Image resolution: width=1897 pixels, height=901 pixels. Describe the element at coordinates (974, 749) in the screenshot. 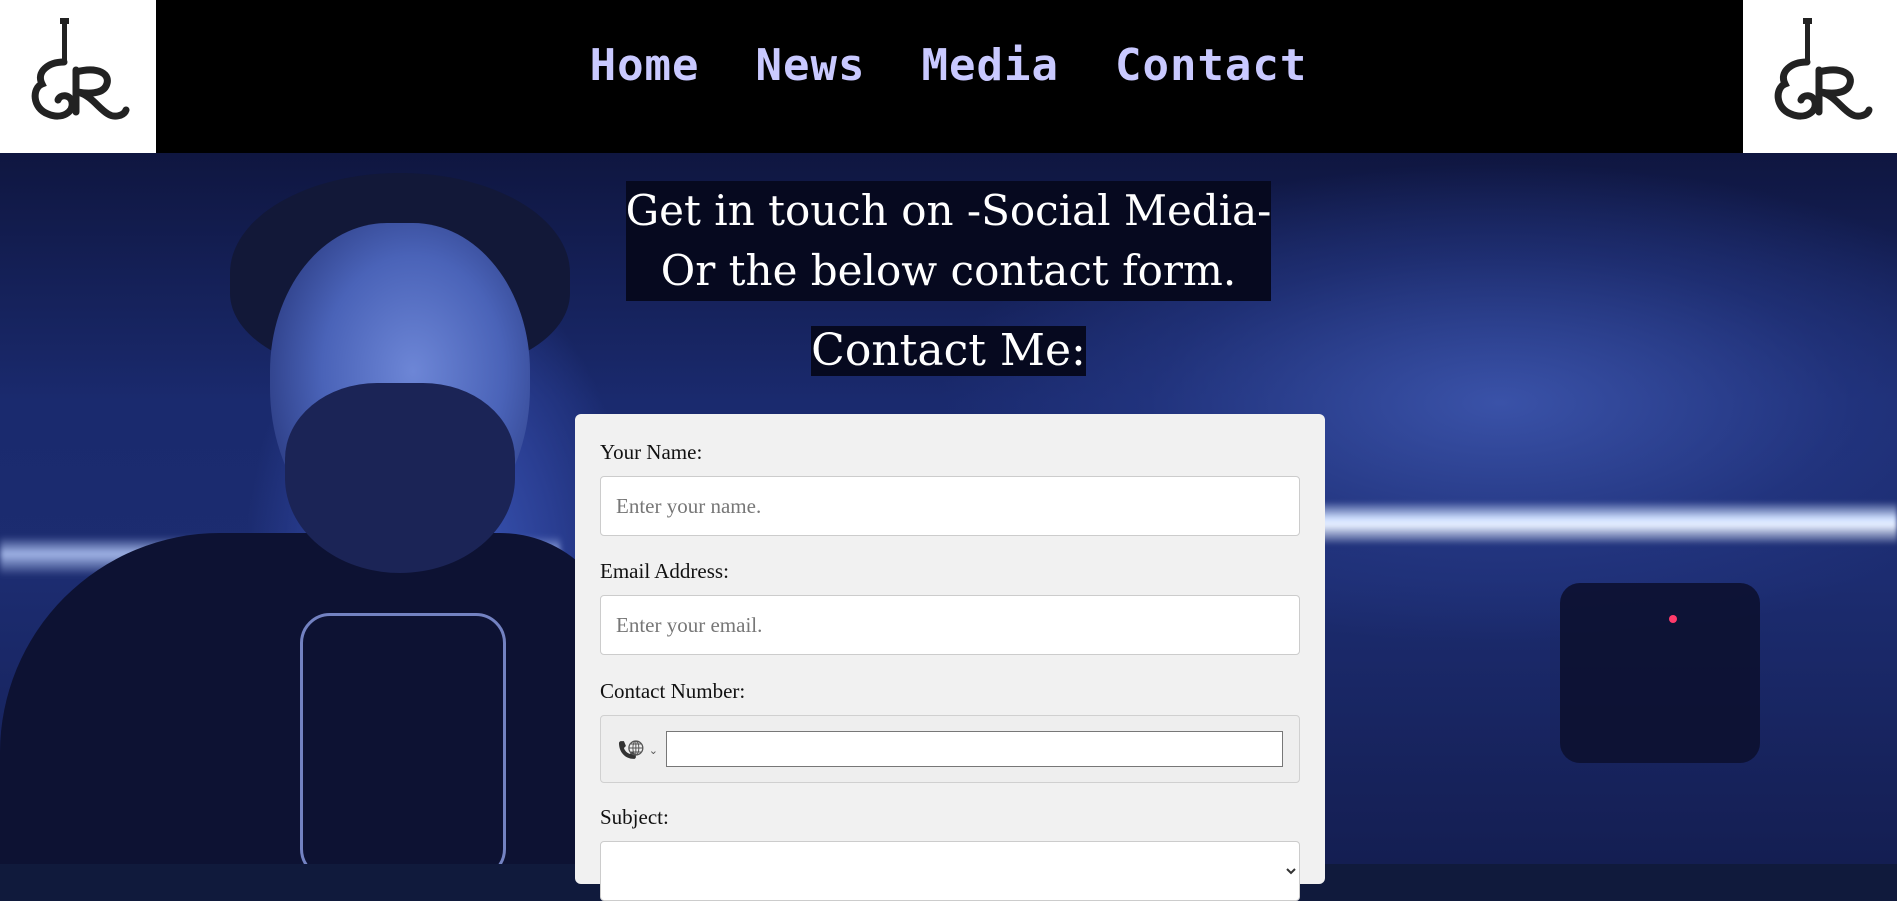

I see `phone-input` at that location.